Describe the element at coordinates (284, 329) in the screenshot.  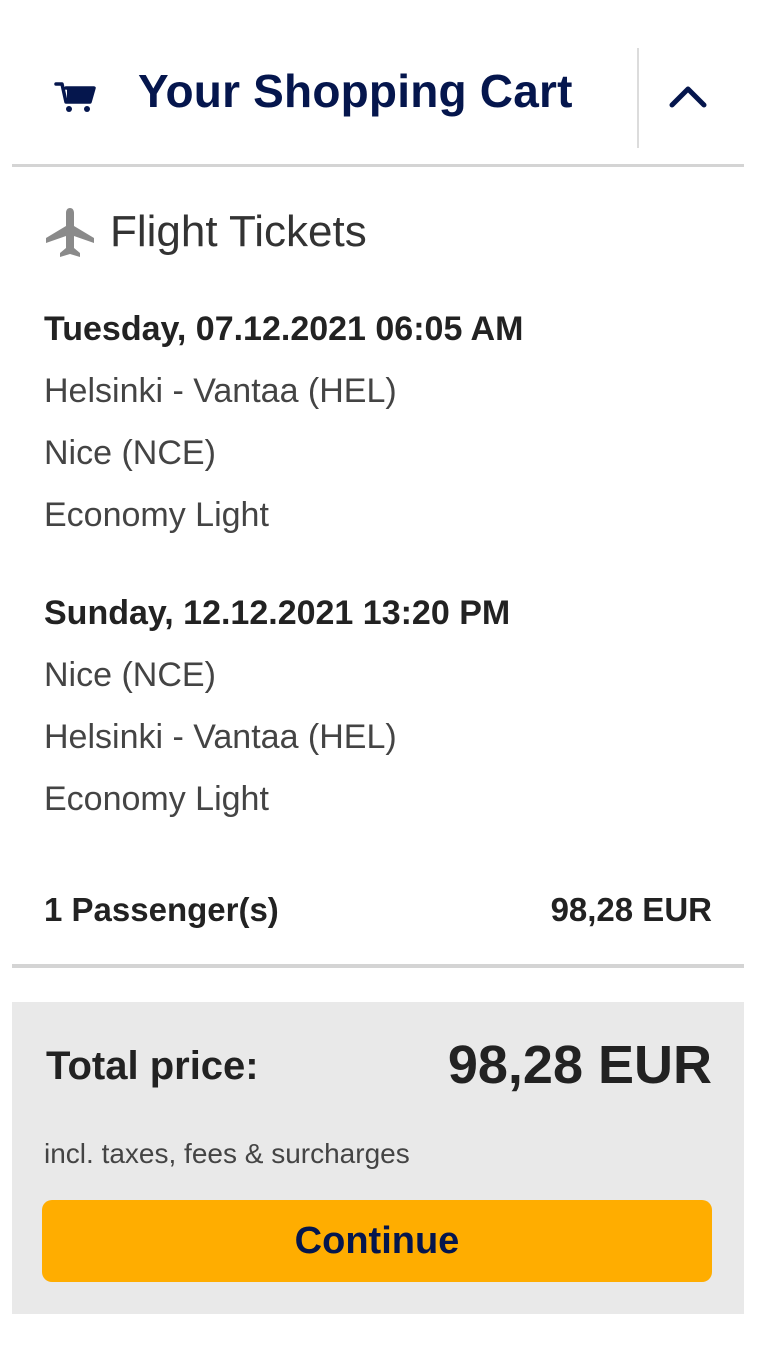
I see `flight-datetime: Tuesday, 07.12.2021 06:05 AM` at that location.